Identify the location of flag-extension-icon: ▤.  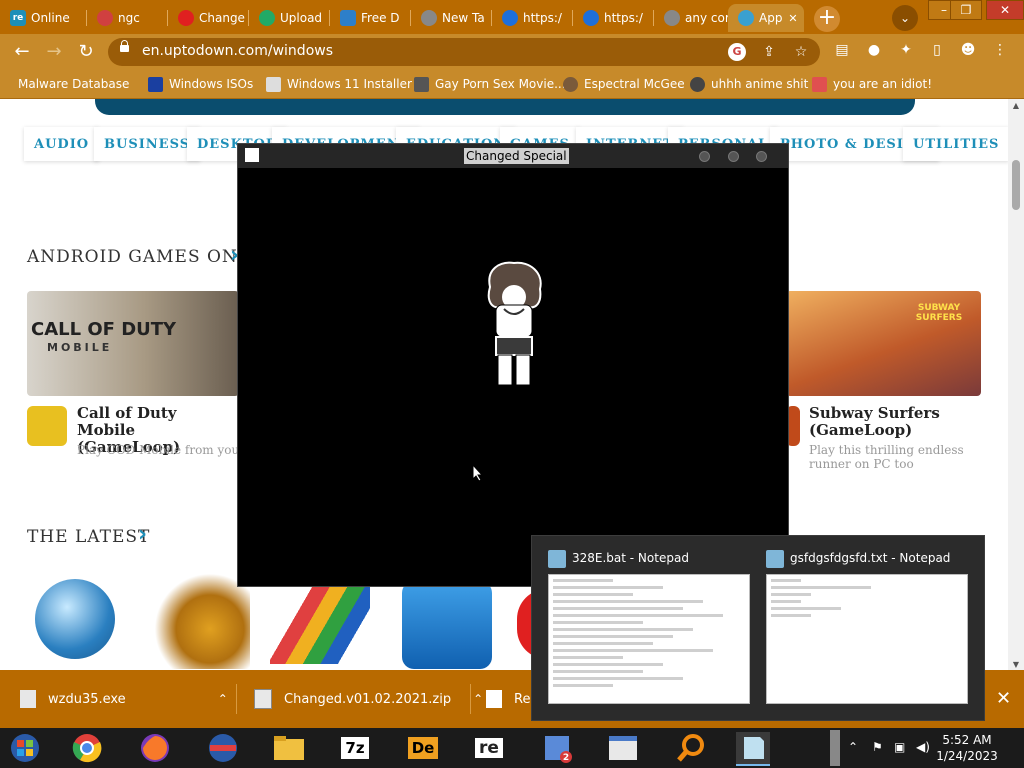
(842, 50).